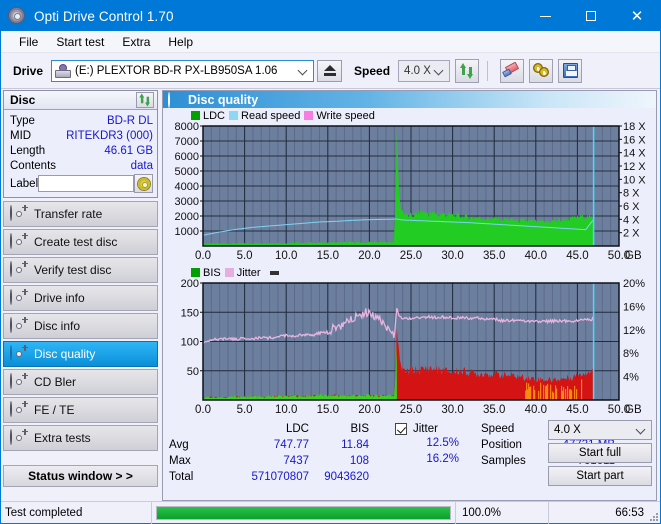 This screenshot has width=661, height=524. Describe the element at coordinates (330, 42) in the screenshot. I see `menu-bar: File Start test Extra Help` at that location.